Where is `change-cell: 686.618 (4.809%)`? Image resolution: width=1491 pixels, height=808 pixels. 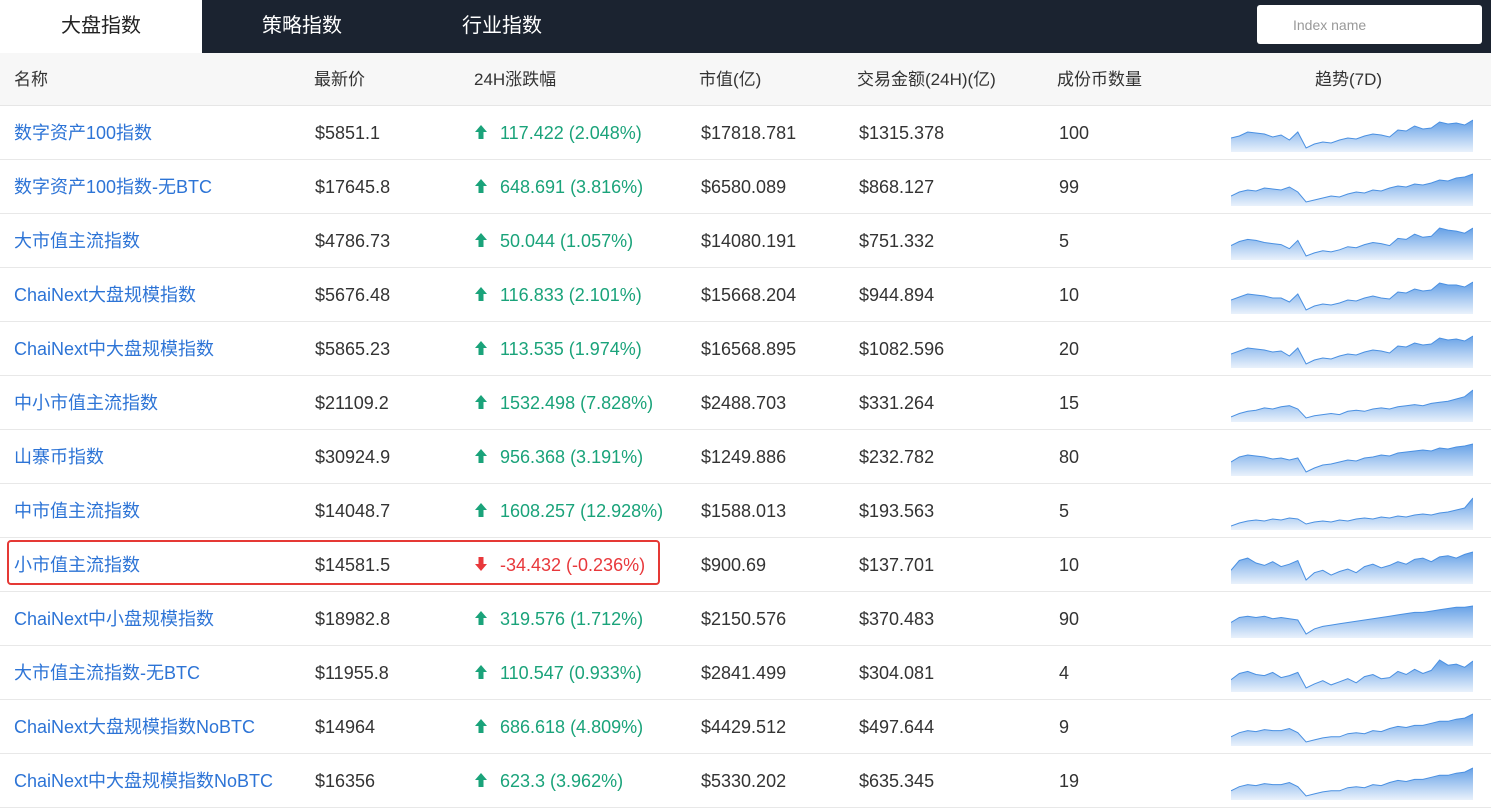 change-cell: 686.618 (4.809%) is located at coordinates (558, 727).